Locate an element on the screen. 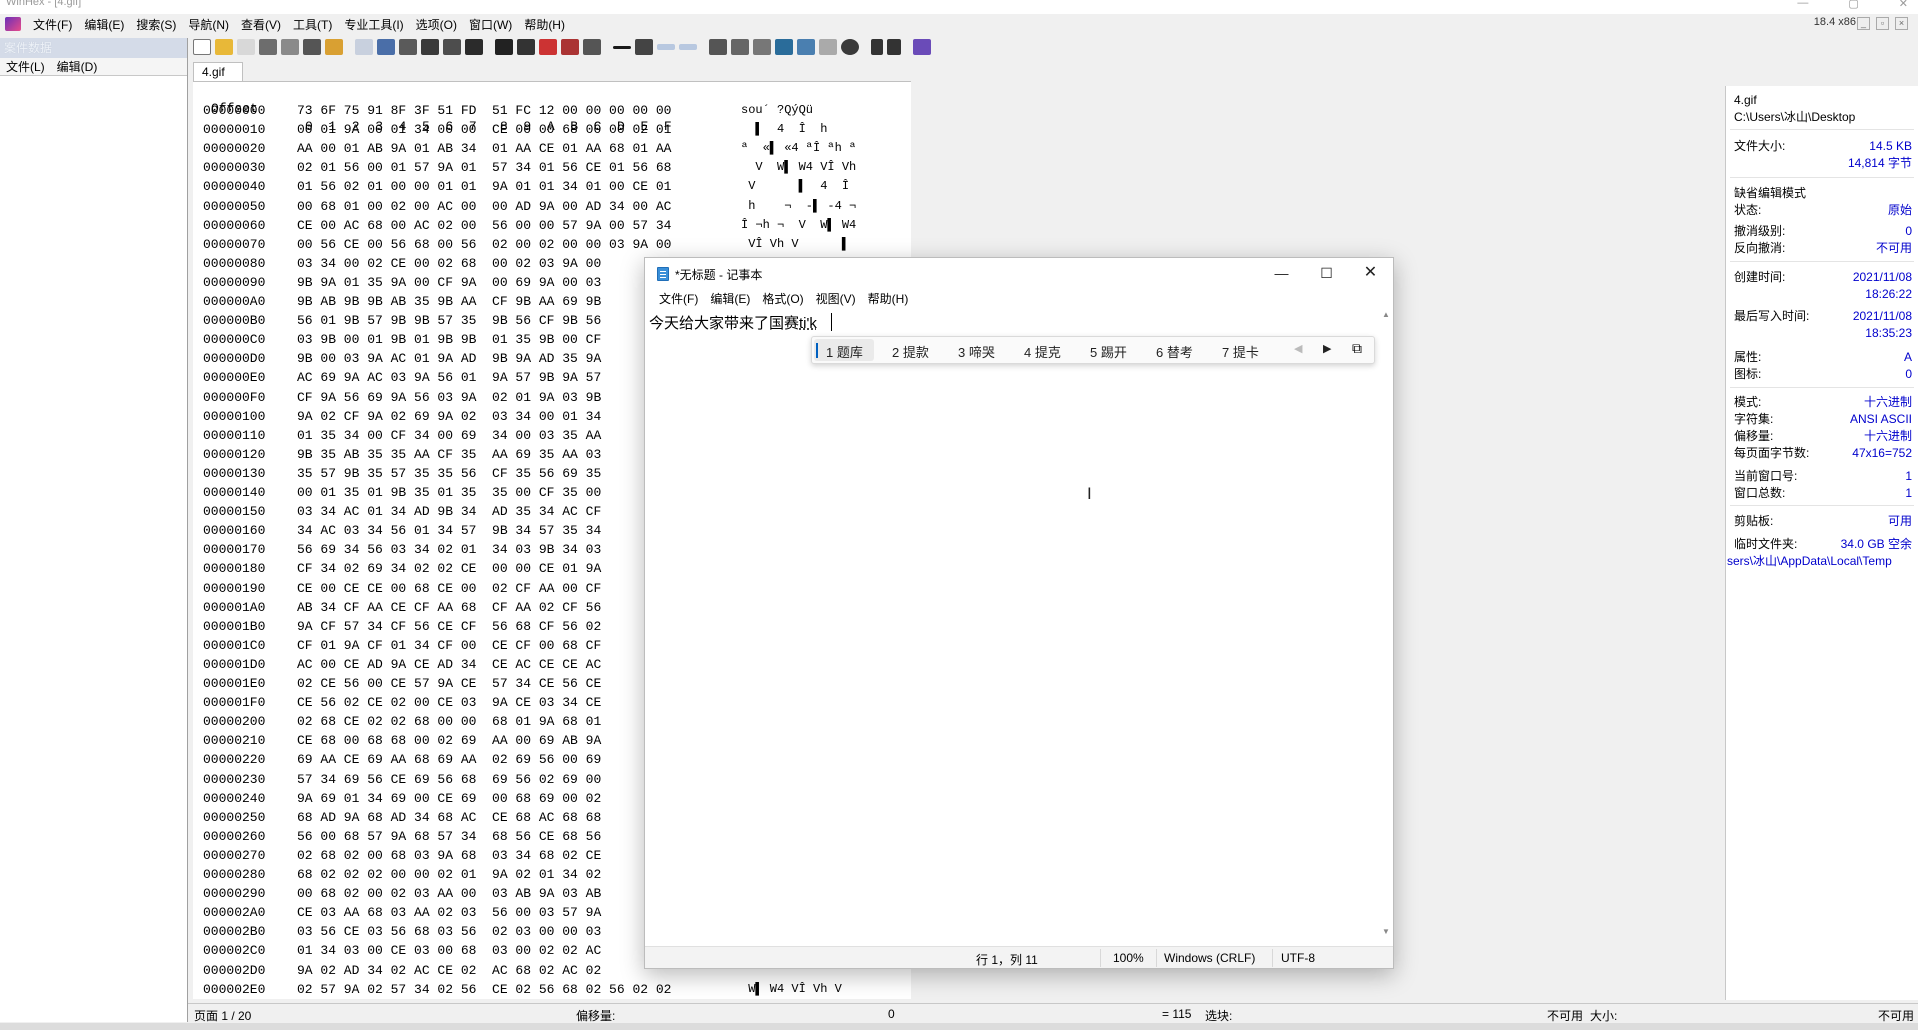 This screenshot has width=1918, height=1030. maximize-icon: ☐ is located at coordinates (1326, 273).